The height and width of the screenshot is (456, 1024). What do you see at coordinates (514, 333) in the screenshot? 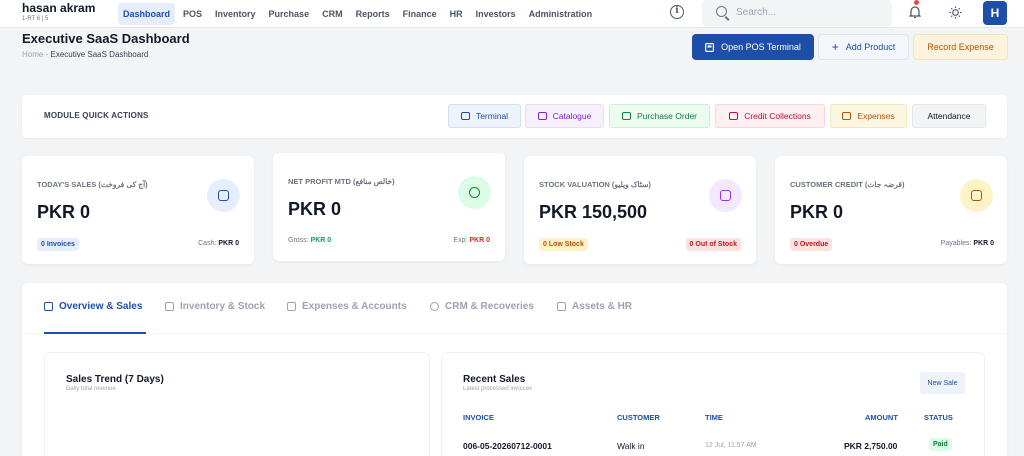
I see `tab-divider` at bounding box center [514, 333].